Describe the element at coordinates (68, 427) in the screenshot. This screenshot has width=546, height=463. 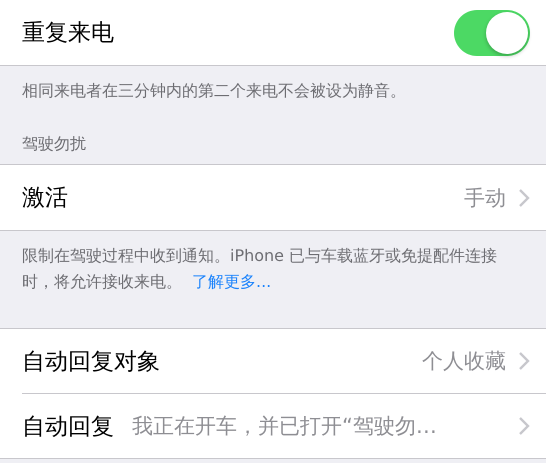
I see `setting-label: 自动回复` at that location.